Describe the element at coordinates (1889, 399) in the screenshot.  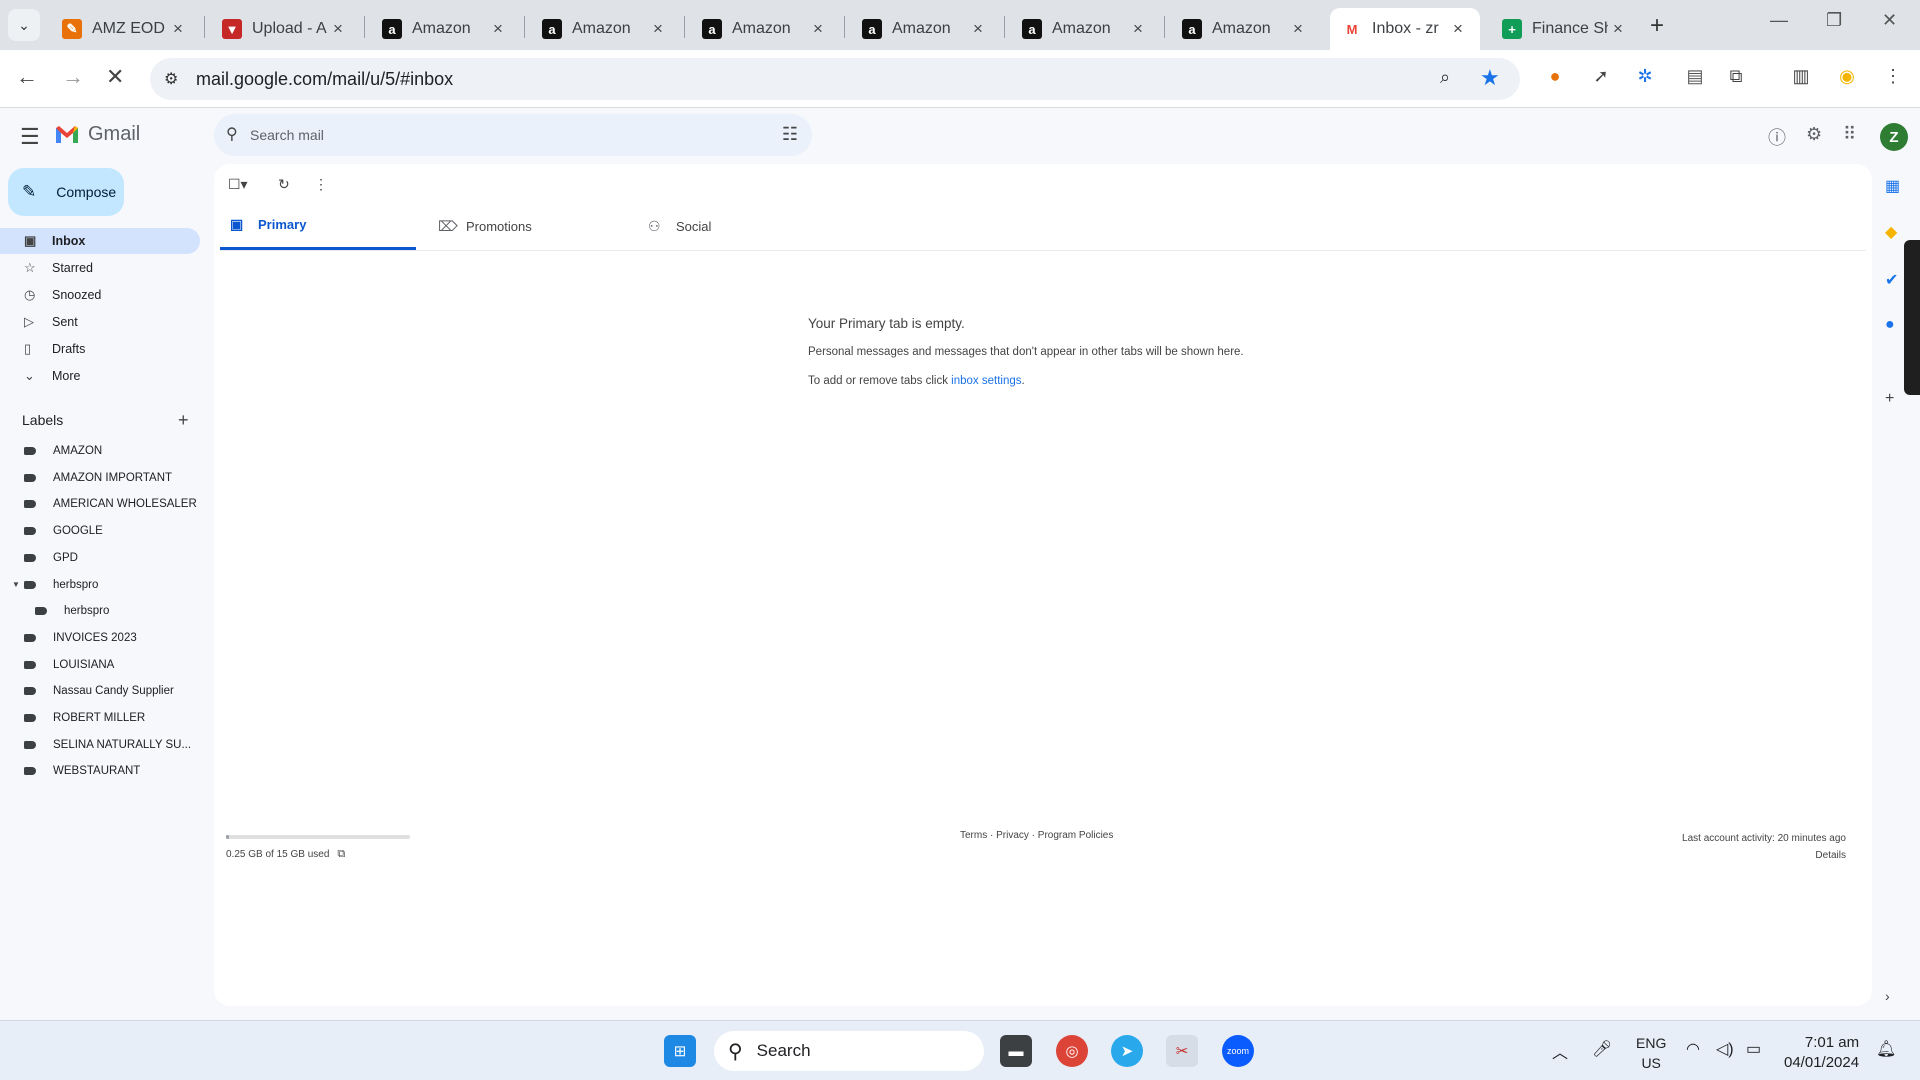
I see `get-addons-icon: +` at that location.